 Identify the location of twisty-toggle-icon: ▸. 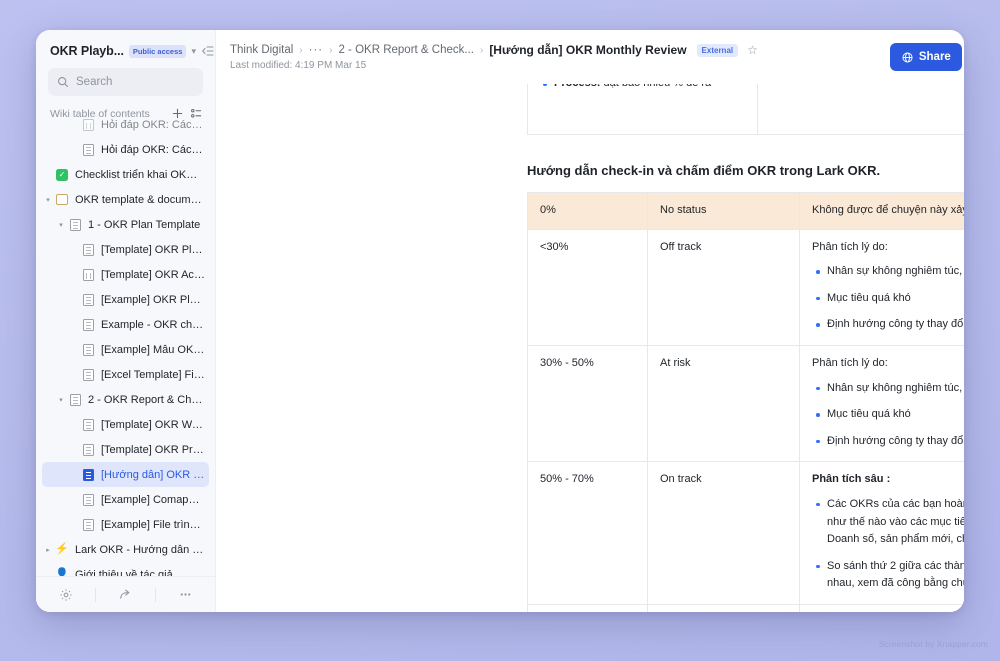
(48, 550).